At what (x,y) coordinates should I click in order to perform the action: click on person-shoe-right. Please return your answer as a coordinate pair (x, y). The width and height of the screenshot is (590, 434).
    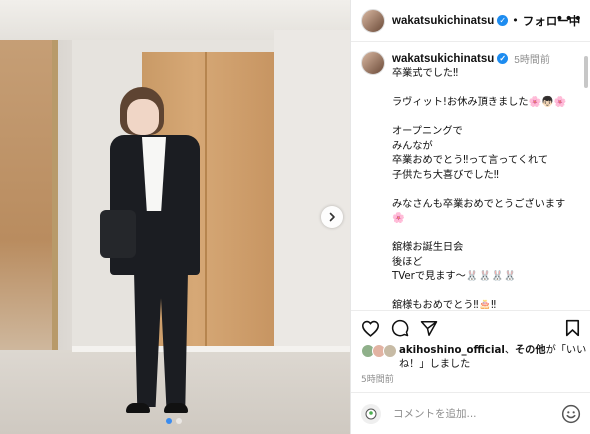
    Looking at the image, I should click on (176, 408).